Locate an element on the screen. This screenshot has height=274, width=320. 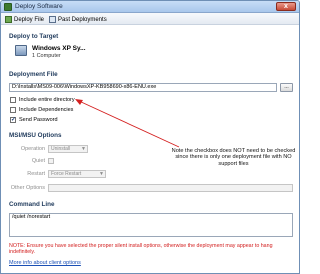
send-password-label: Send Password is located at coordinates (38, 120).